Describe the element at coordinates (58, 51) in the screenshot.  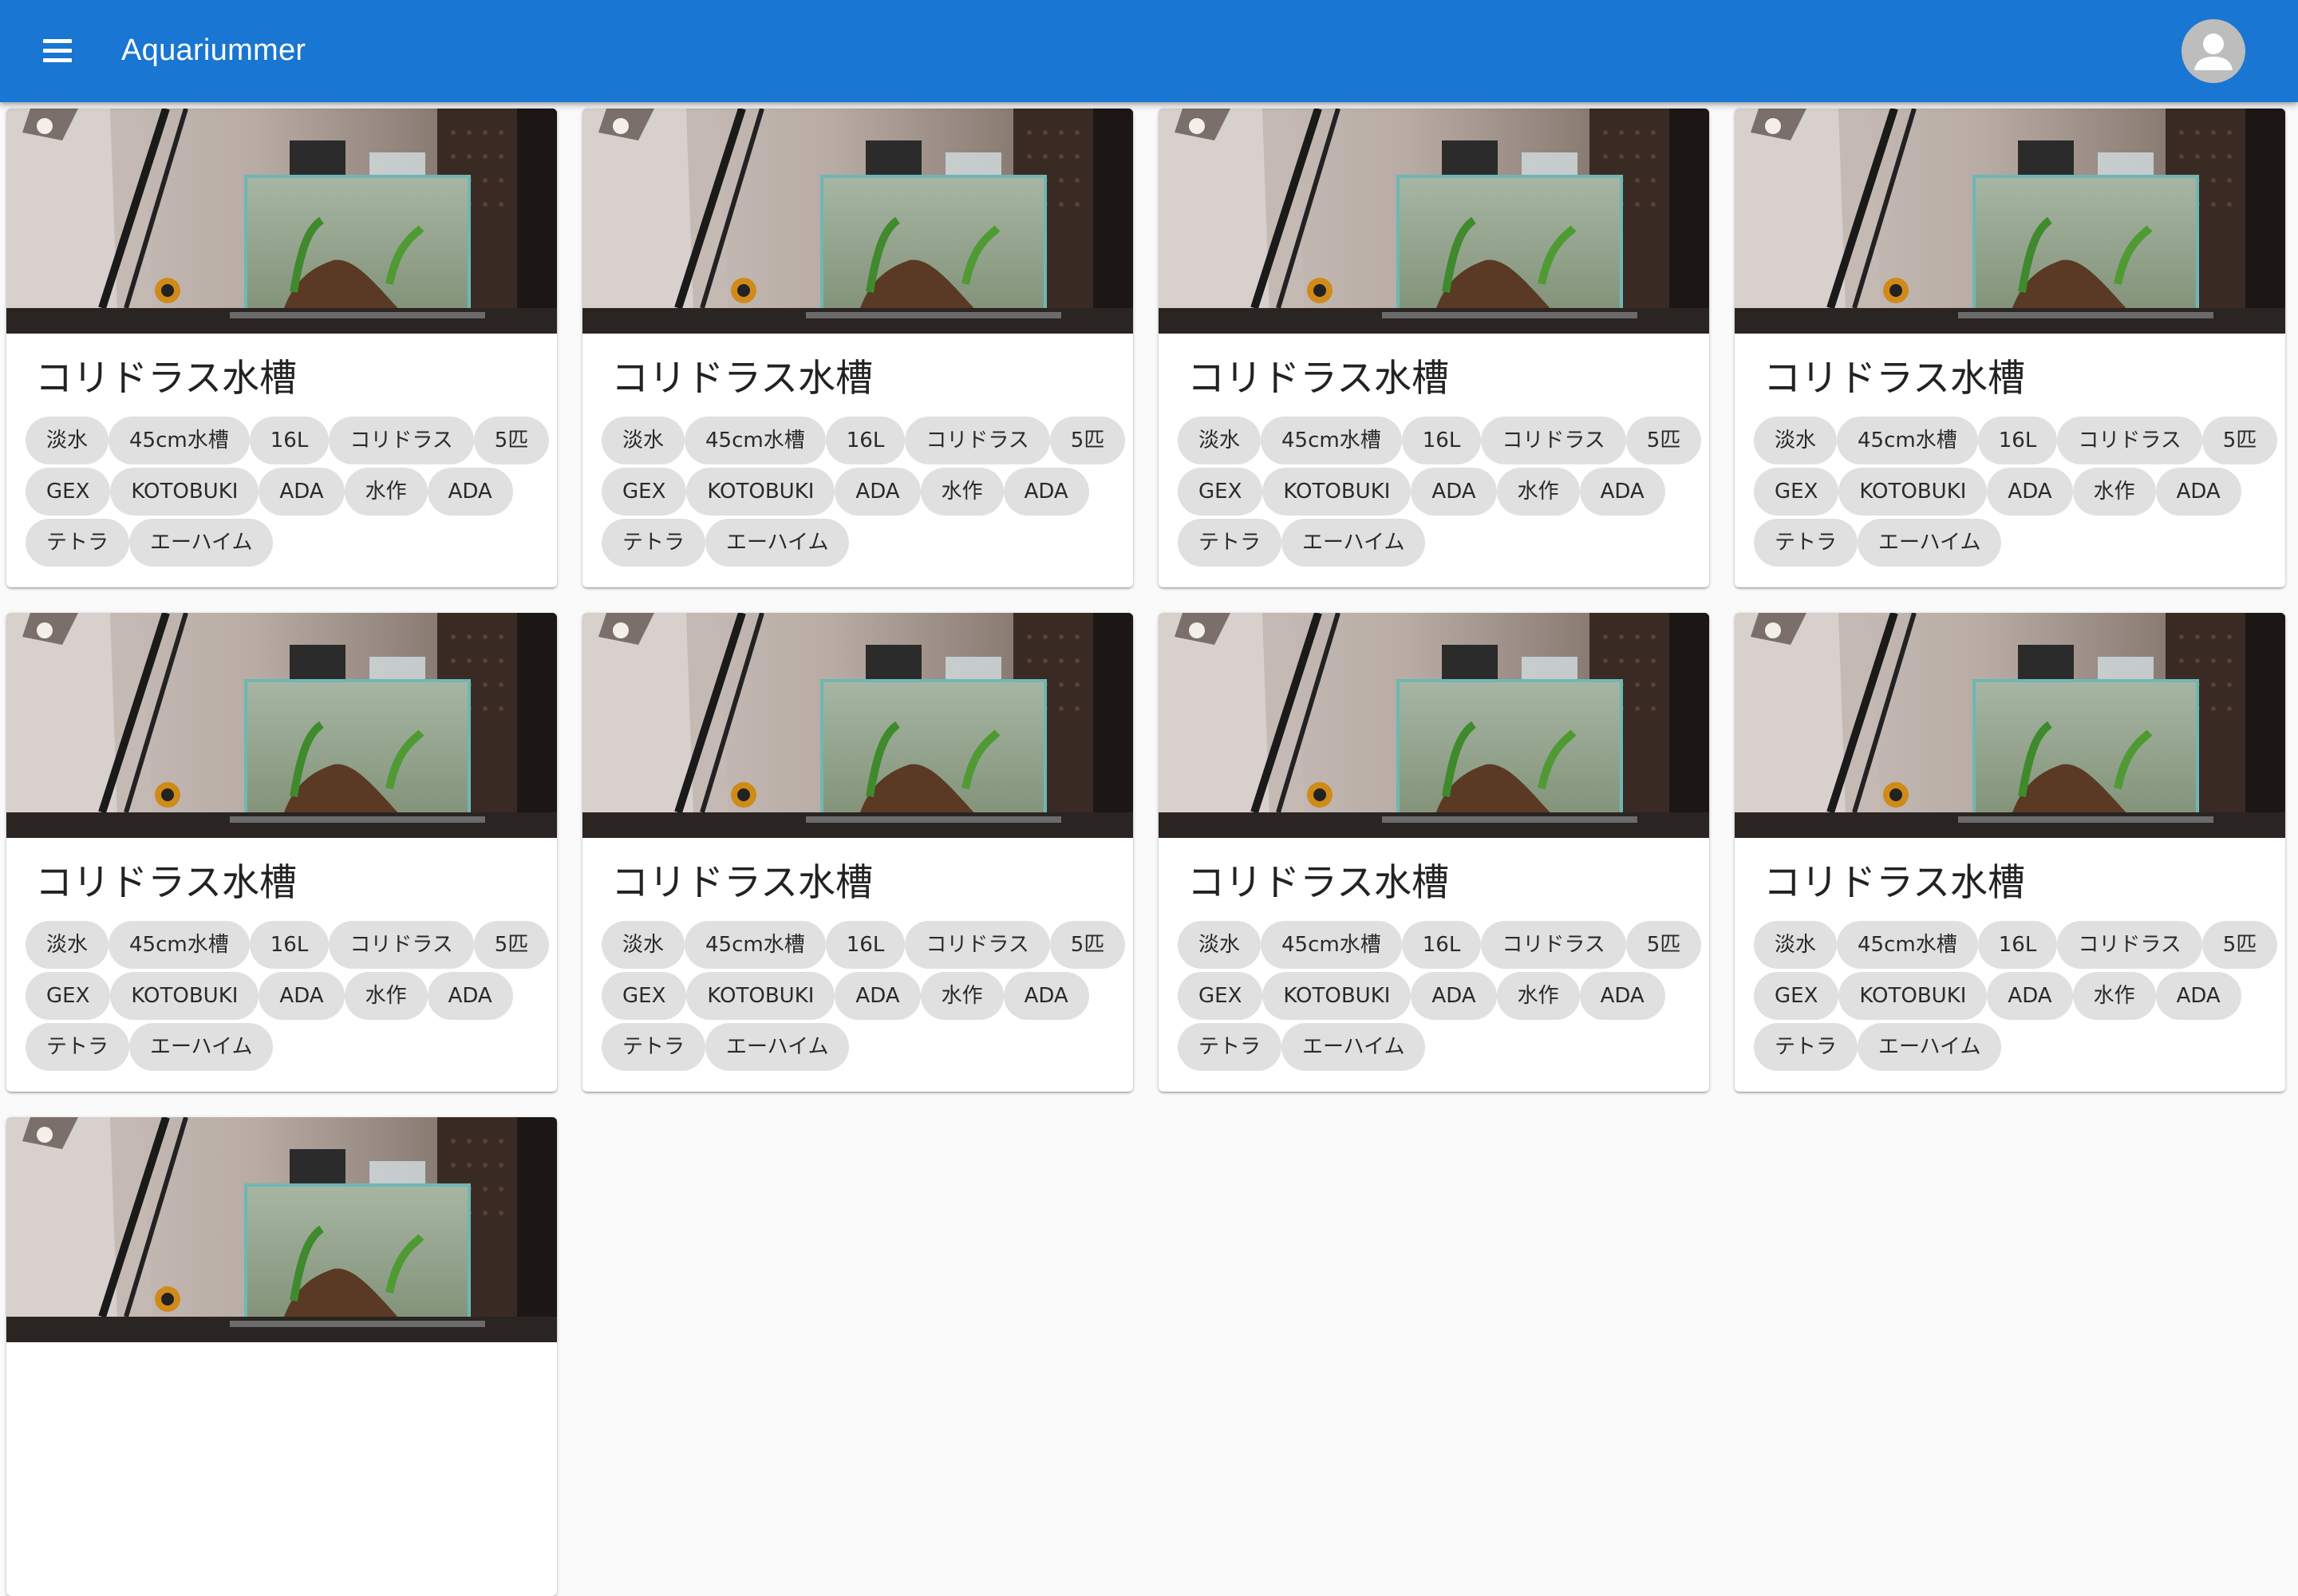
I see `menu-icon` at that location.